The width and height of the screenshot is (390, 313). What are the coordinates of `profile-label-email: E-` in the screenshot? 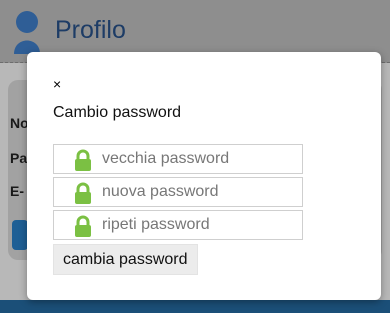 It's located at (17, 191).